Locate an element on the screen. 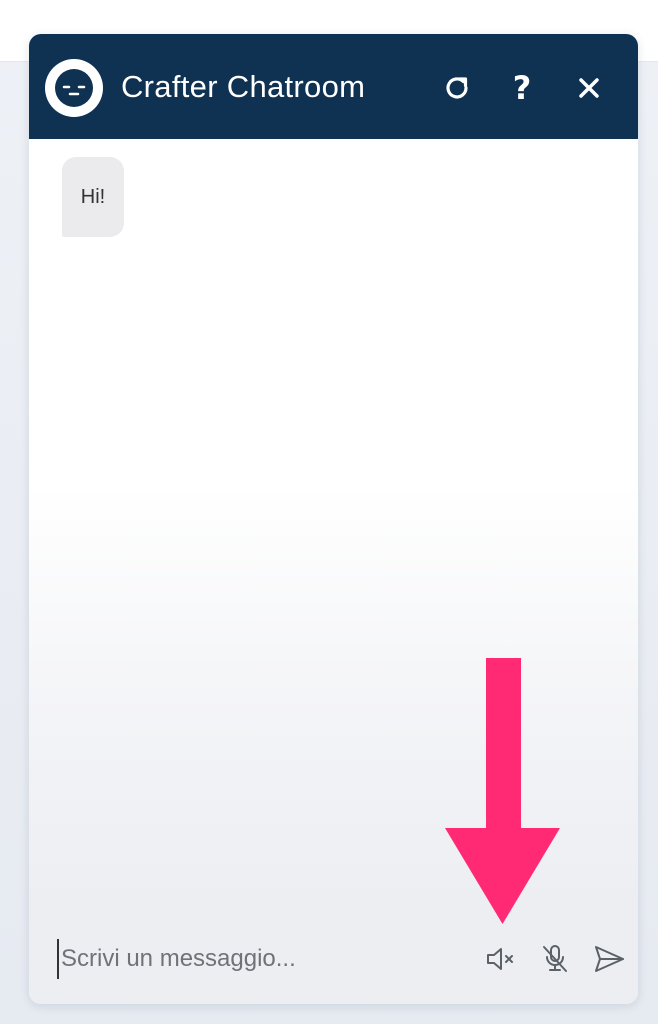 This screenshot has height=1024, width=658. help-icon: ? is located at coordinates (522, 88).